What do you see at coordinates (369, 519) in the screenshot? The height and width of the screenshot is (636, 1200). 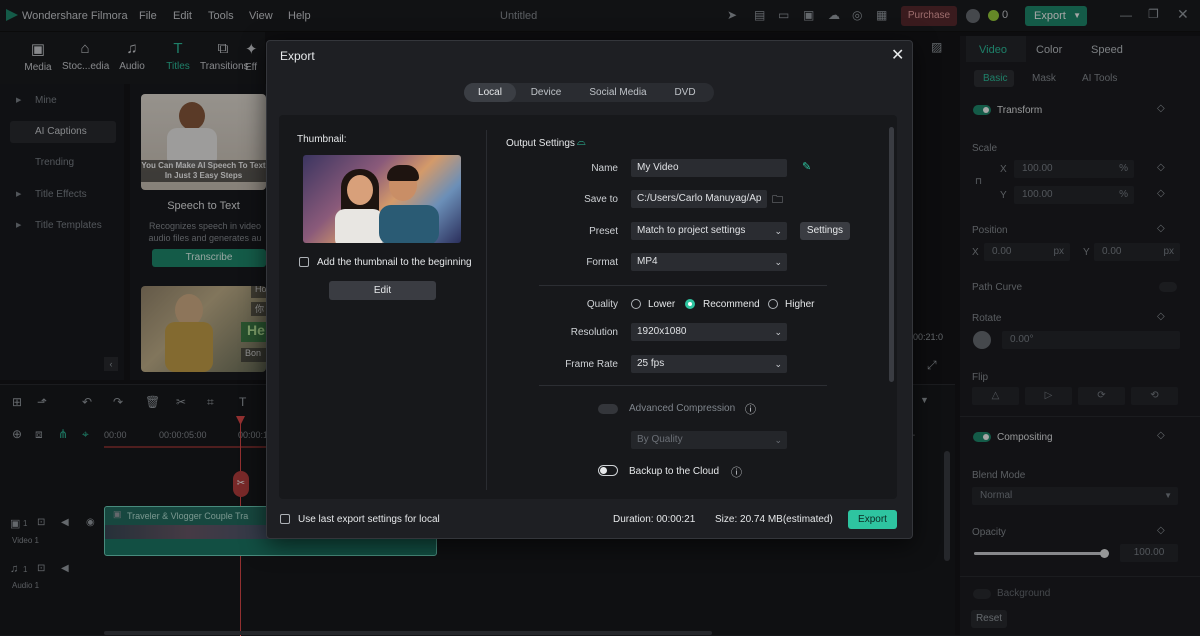 I see `use-last-settings-label: Use last export settings for local` at bounding box center [369, 519].